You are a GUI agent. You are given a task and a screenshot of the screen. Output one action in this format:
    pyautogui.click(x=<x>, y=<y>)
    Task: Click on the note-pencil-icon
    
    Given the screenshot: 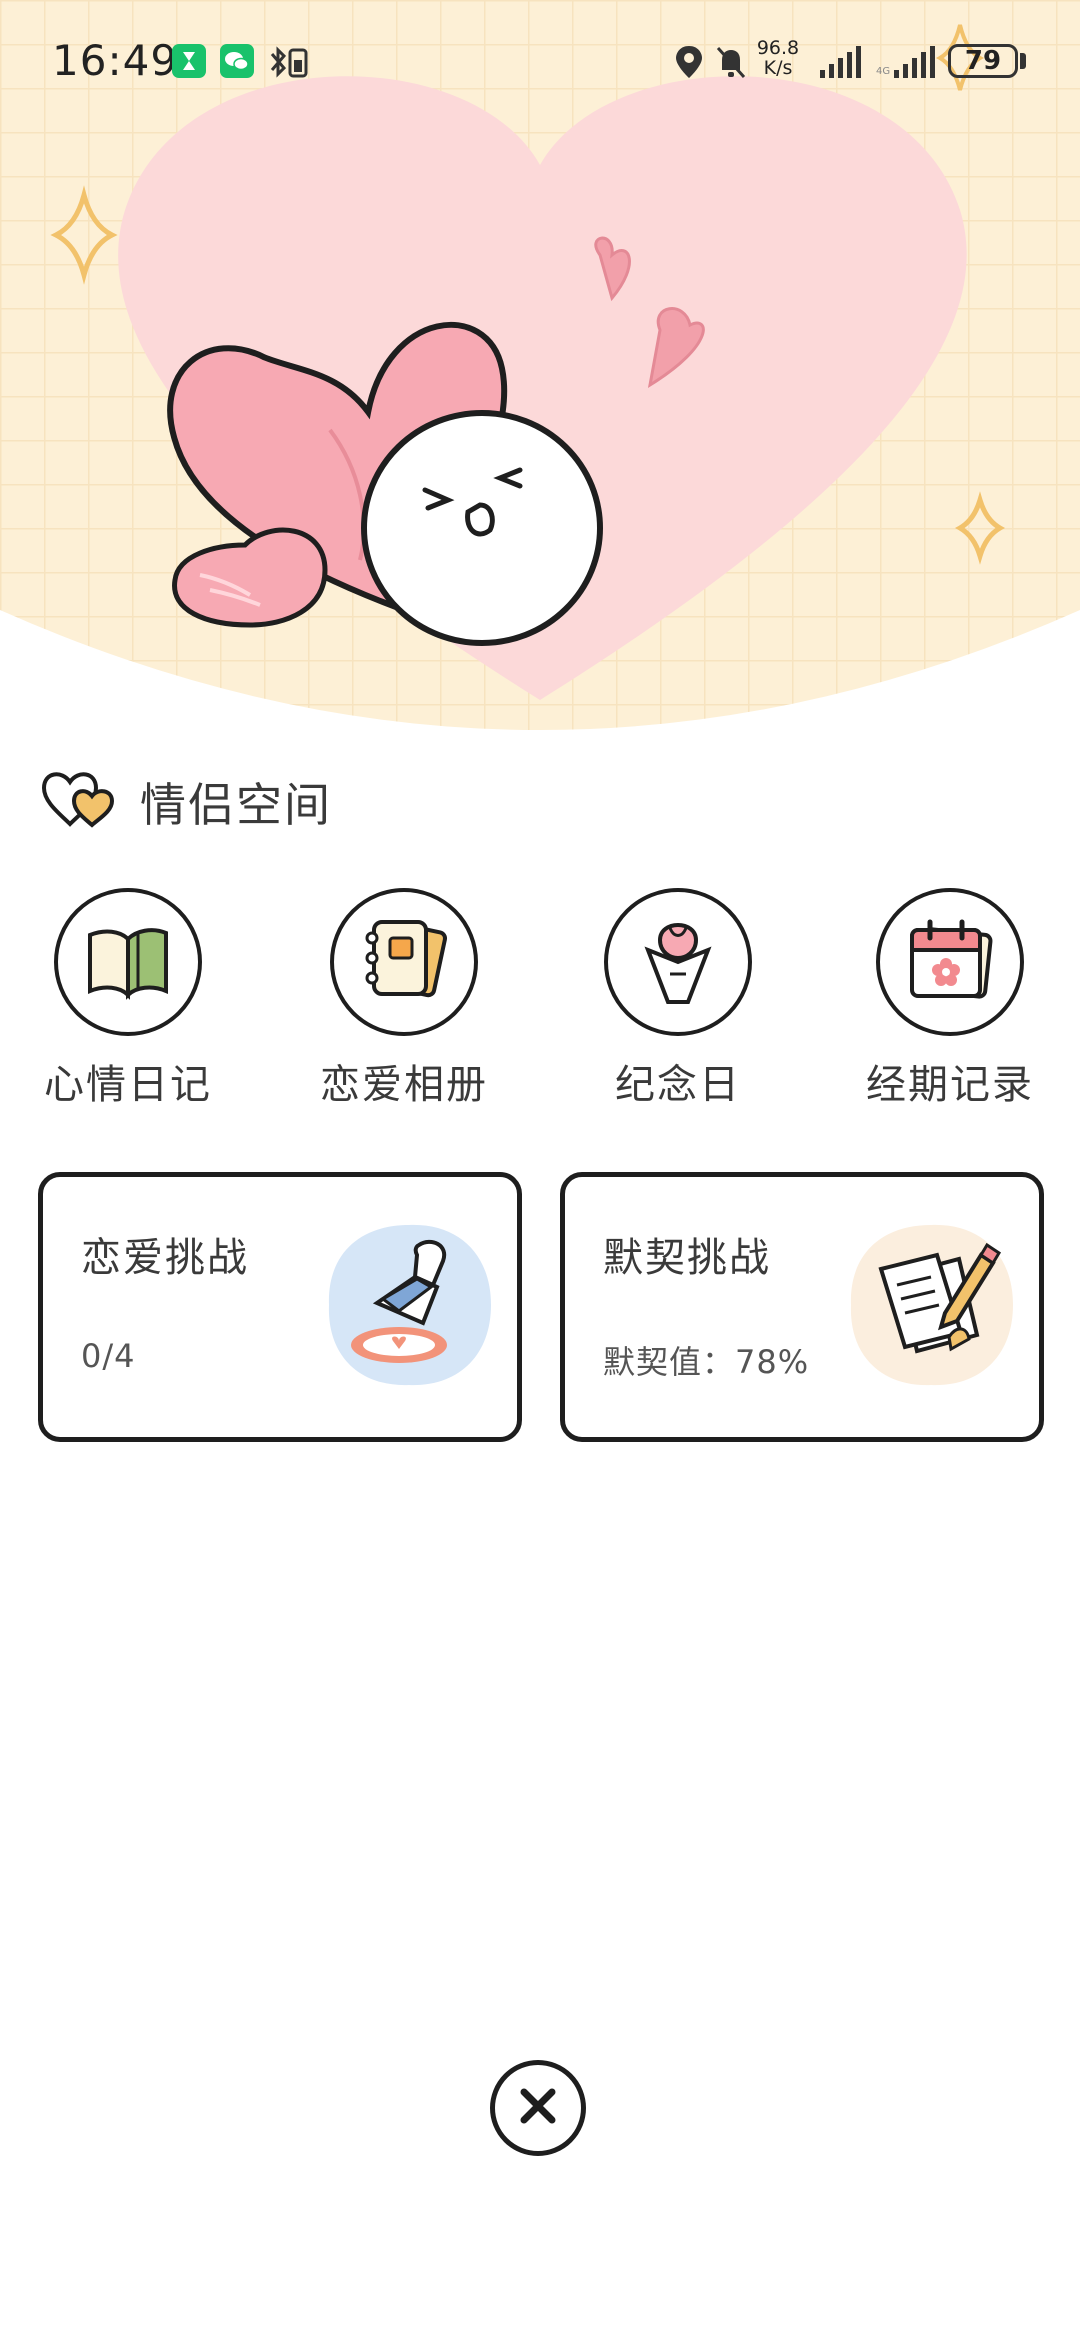 What is the action you would take?
    pyautogui.click(x=931, y=1305)
    